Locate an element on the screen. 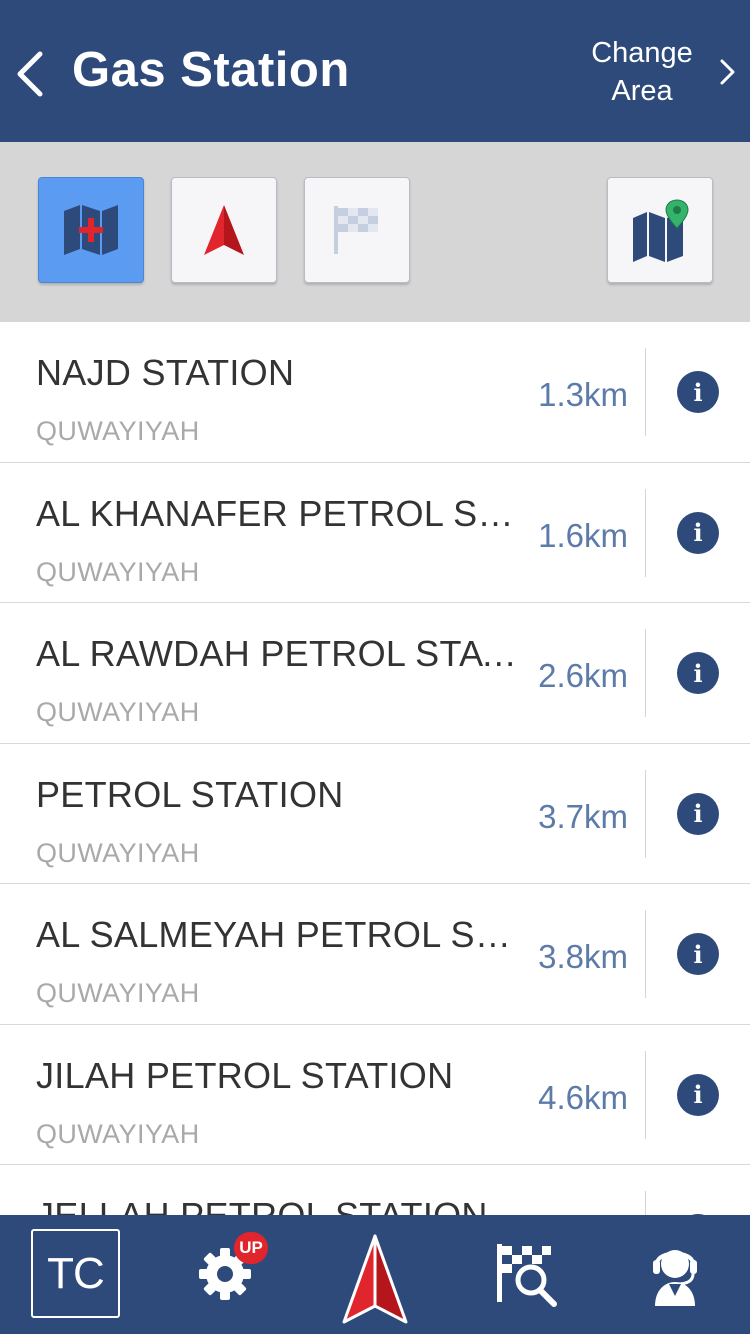 Image resolution: width=750 pixels, height=1334 pixels. list-item: NAJD STATION QUWAYIYAH 1.3km i is located at coordinates (375, 392).